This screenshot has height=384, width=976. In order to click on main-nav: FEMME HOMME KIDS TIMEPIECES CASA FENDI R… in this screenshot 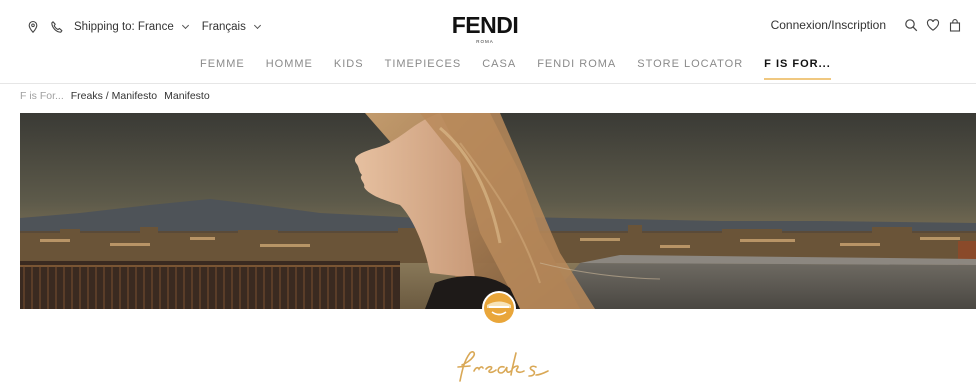, I will do `click(488, 68)`.